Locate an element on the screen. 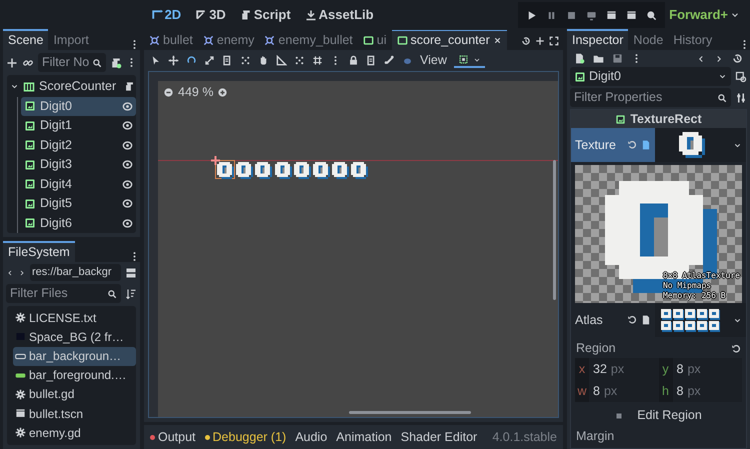  tree-item: Digit2 is located at coordinates (78, 145).